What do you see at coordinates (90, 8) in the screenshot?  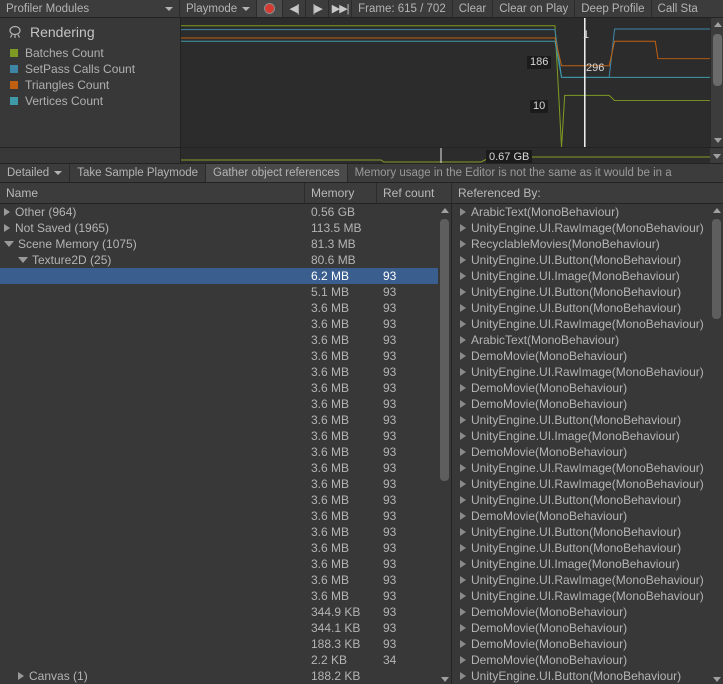 I see `profiler-modules-dropdown: Profiler Modules` at bounding box center [90, 8].